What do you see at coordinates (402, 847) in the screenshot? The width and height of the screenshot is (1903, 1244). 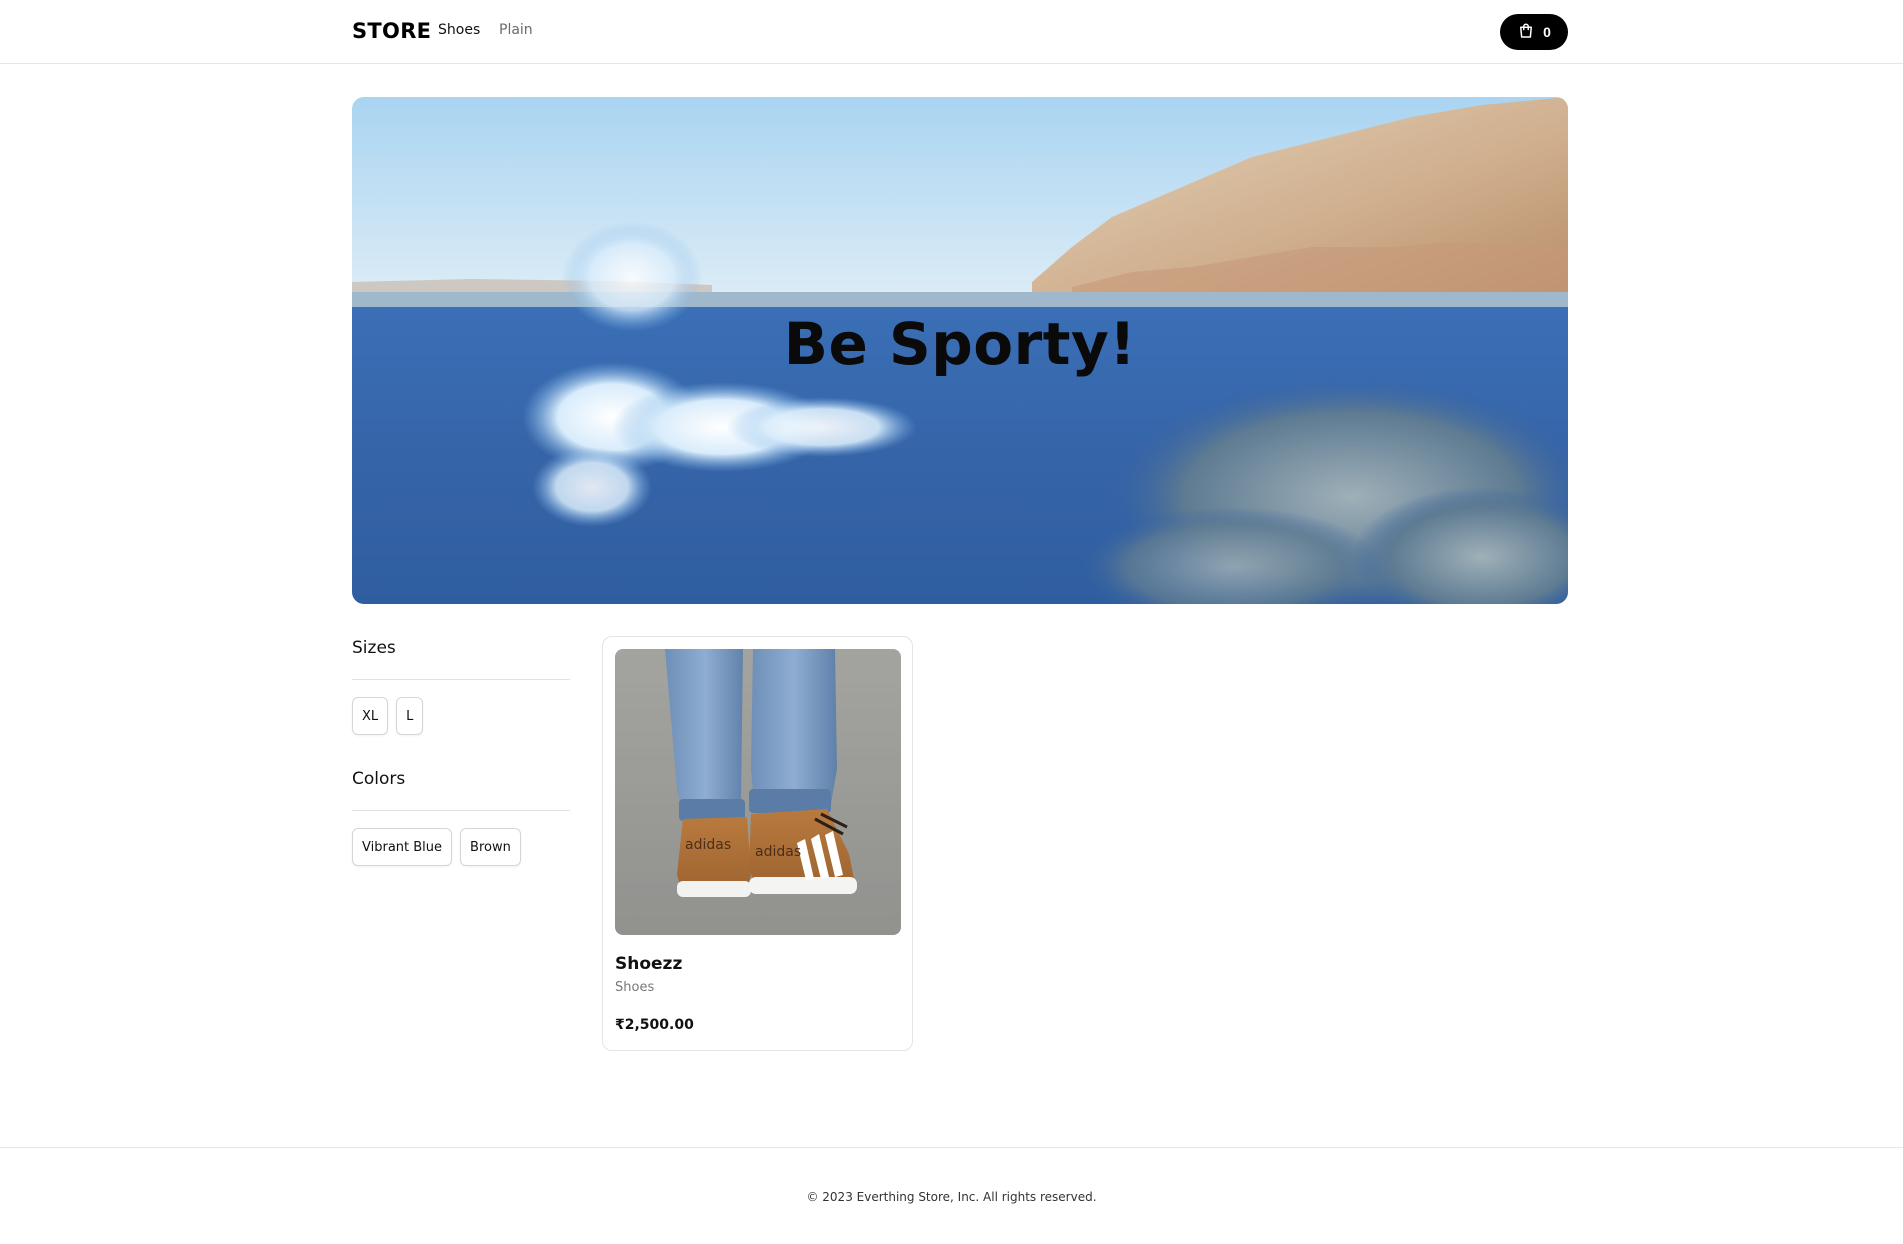 I see `color-option-vibrant-blue: Vibrant Blue` at bounding box center [402, 847].